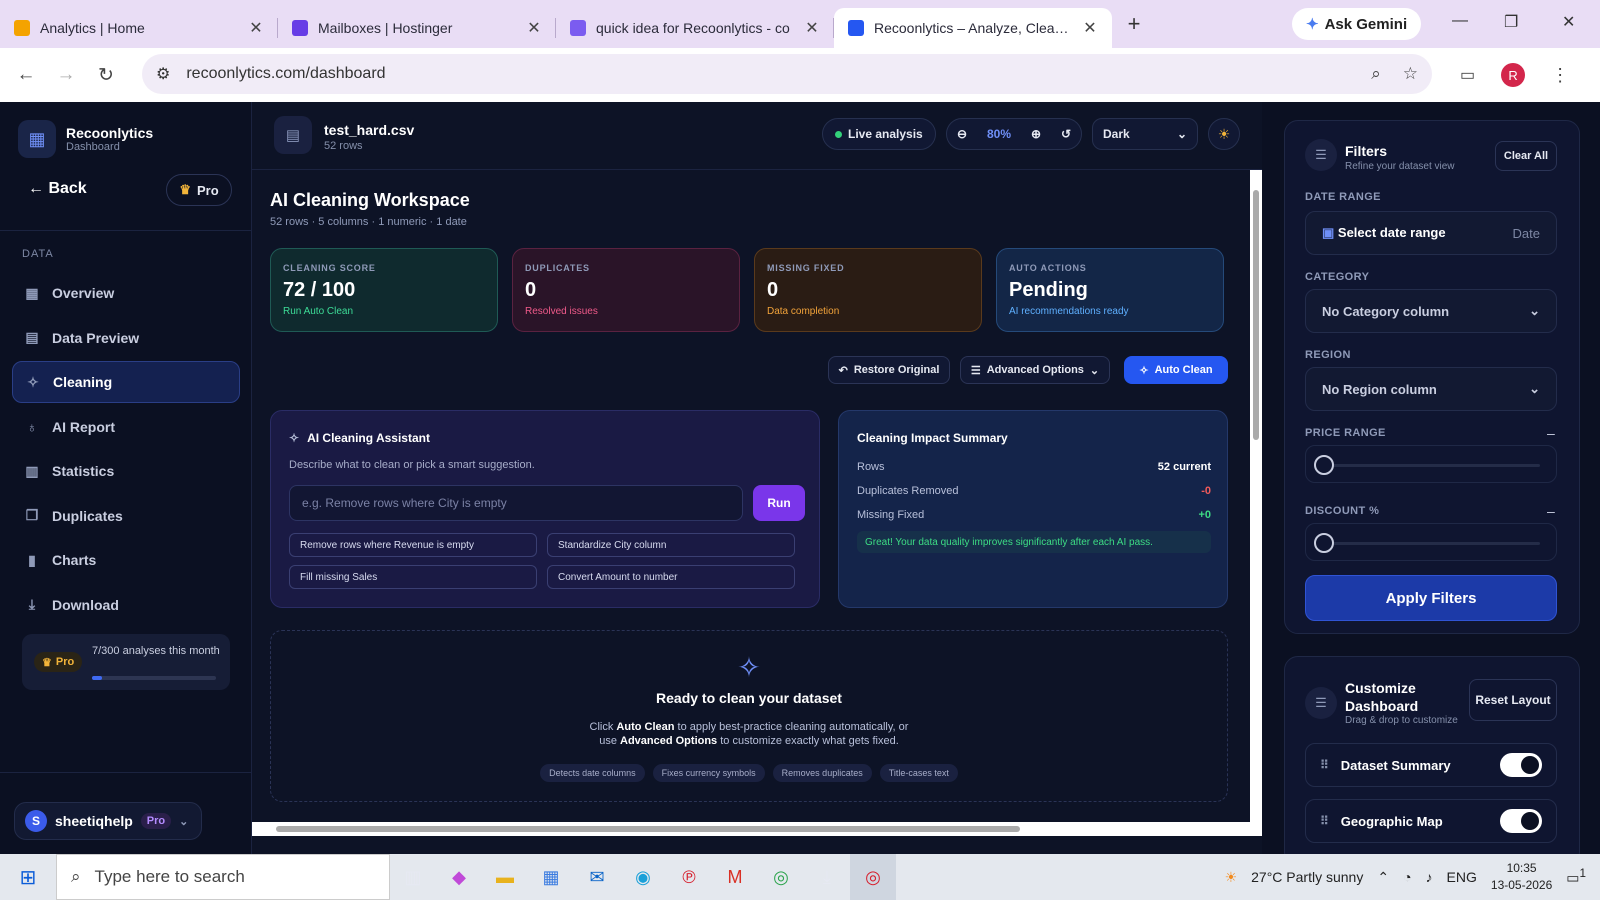 This screenshot has height=900, width=1600. I want to click on forward-arrow-icon: →, so click(66, 75).